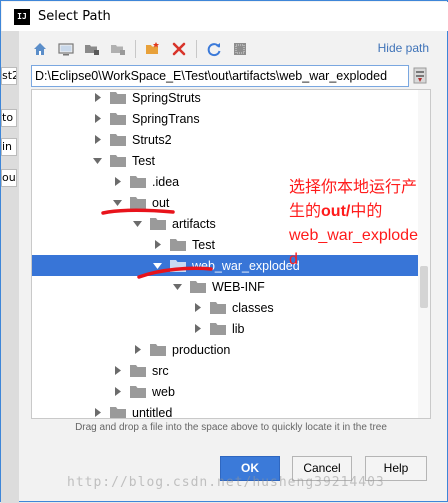  I want to click on tree-row: production, so click(225, 349).